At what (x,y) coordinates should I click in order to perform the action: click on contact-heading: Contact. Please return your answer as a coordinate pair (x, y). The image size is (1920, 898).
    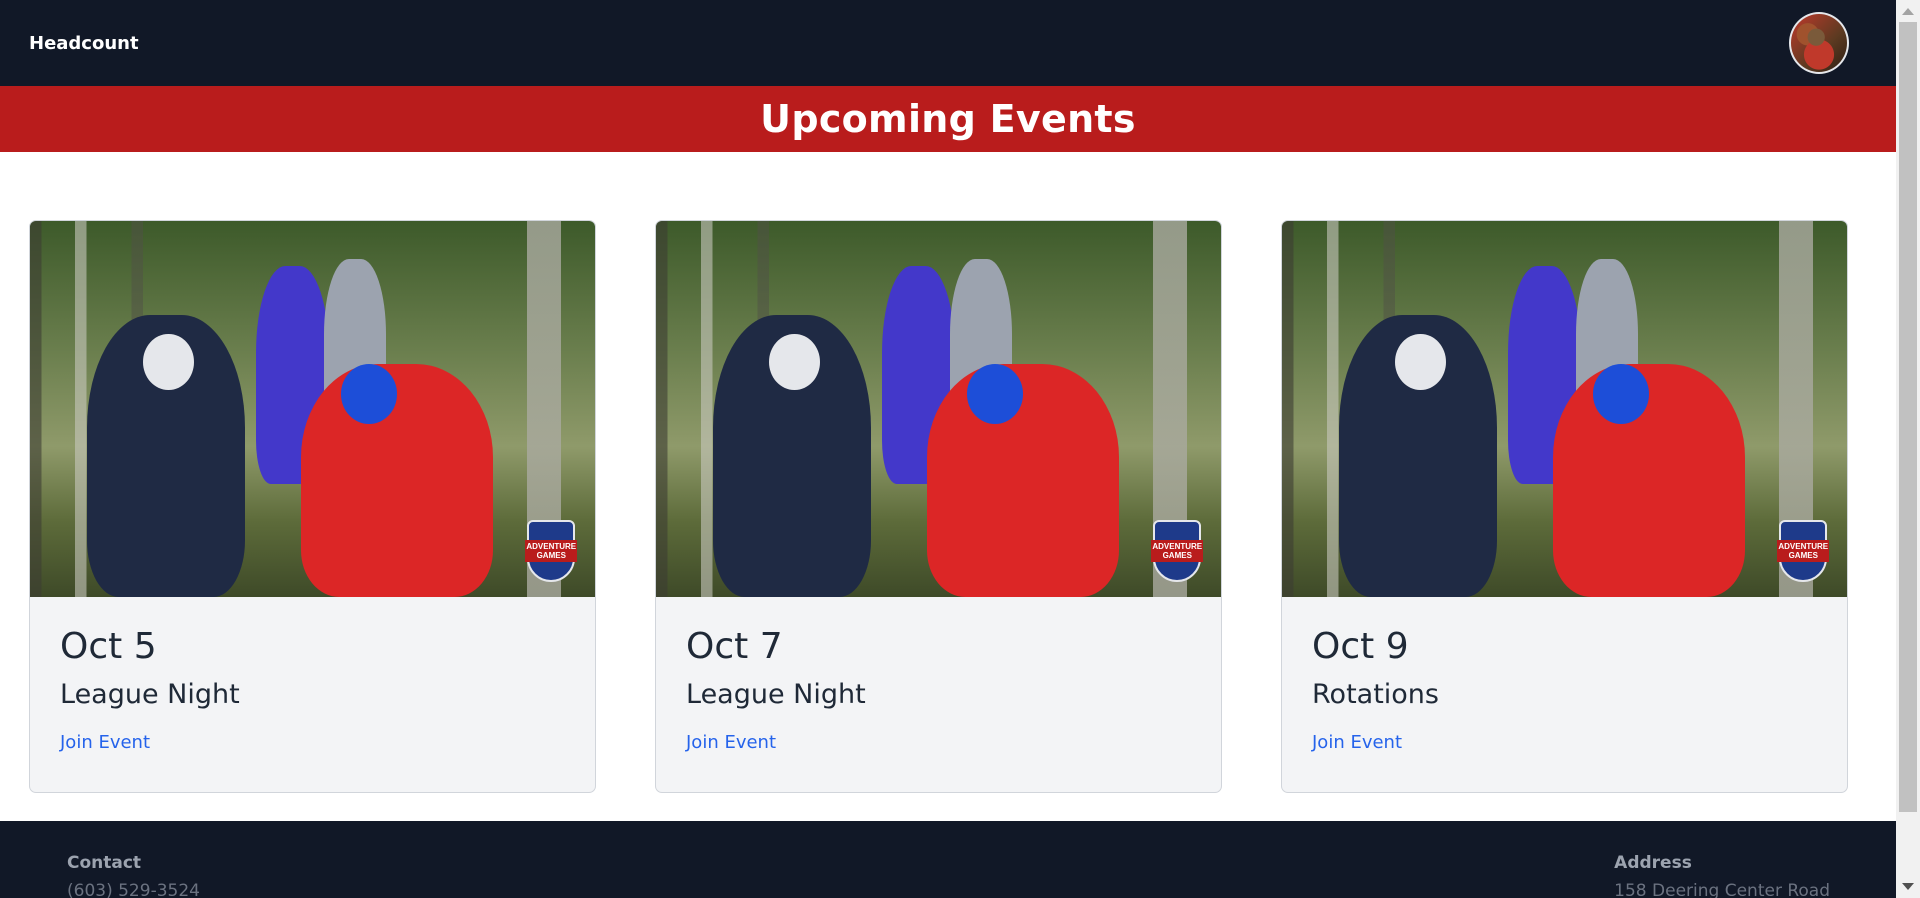
    Looking at the image, I should click on (104, 863).